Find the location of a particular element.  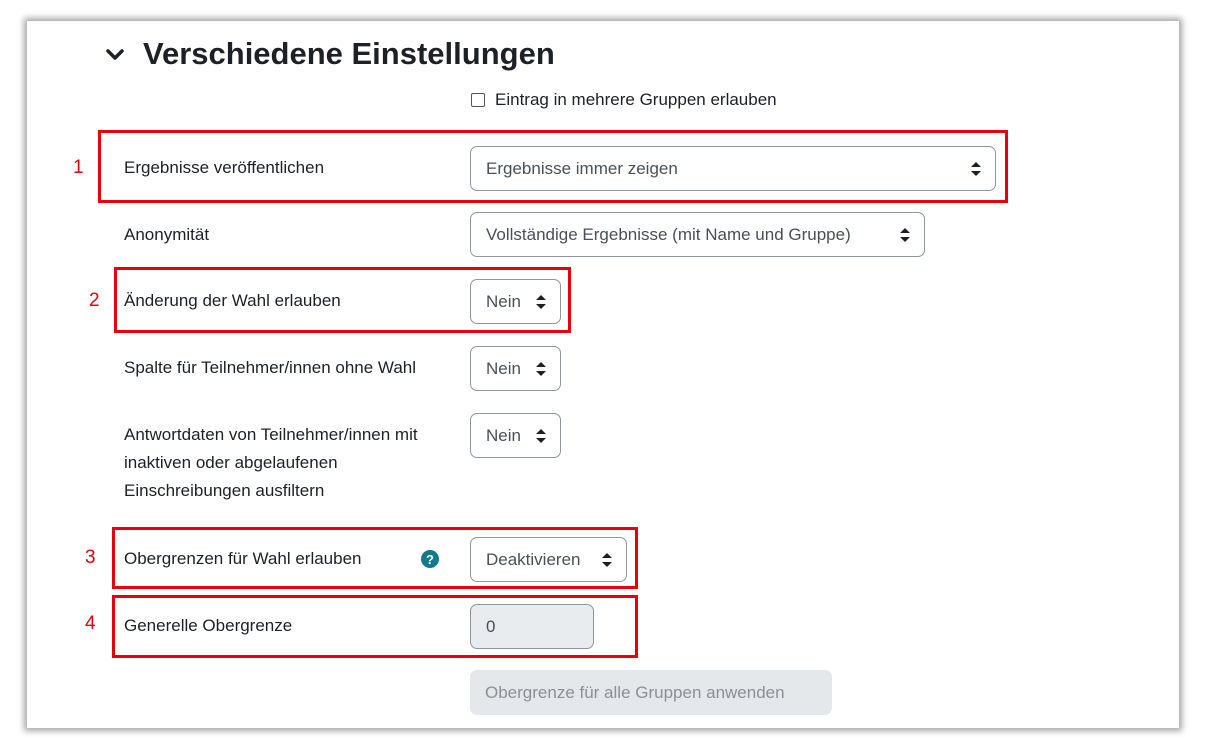

no-choice-column-select: Nein is located at coordinates (515, 368).